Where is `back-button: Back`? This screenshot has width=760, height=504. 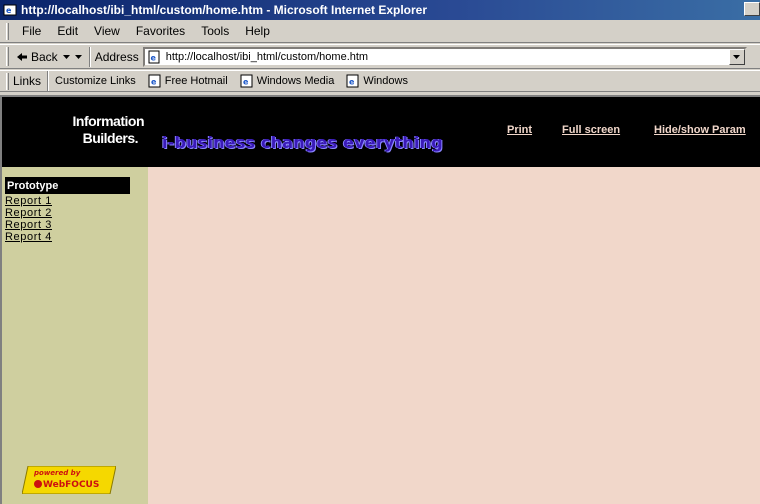 back-button: Back is located at coordinates (37, 56).